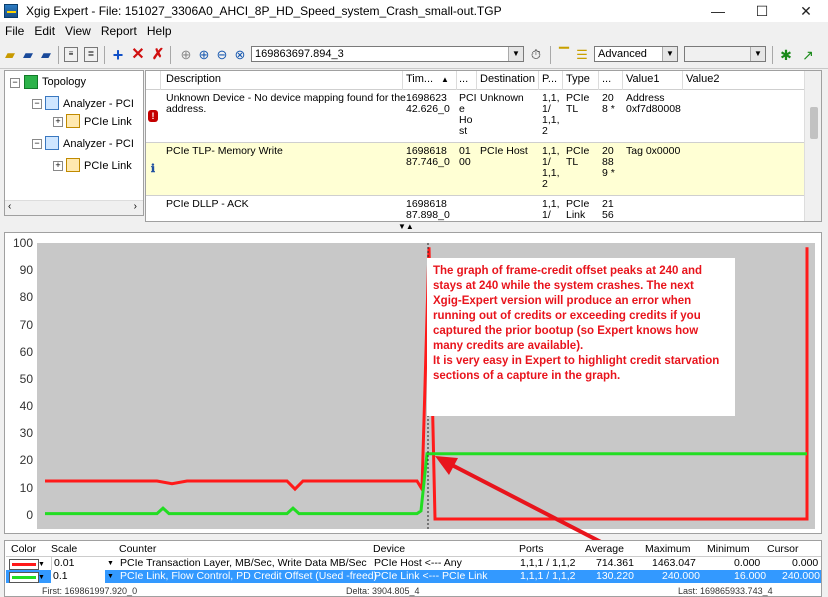 This screenshot has width=828, height=597. Describe the element at coordinates (138, 55) in the screenshot. I see `delete-icon: ✕` at that location.